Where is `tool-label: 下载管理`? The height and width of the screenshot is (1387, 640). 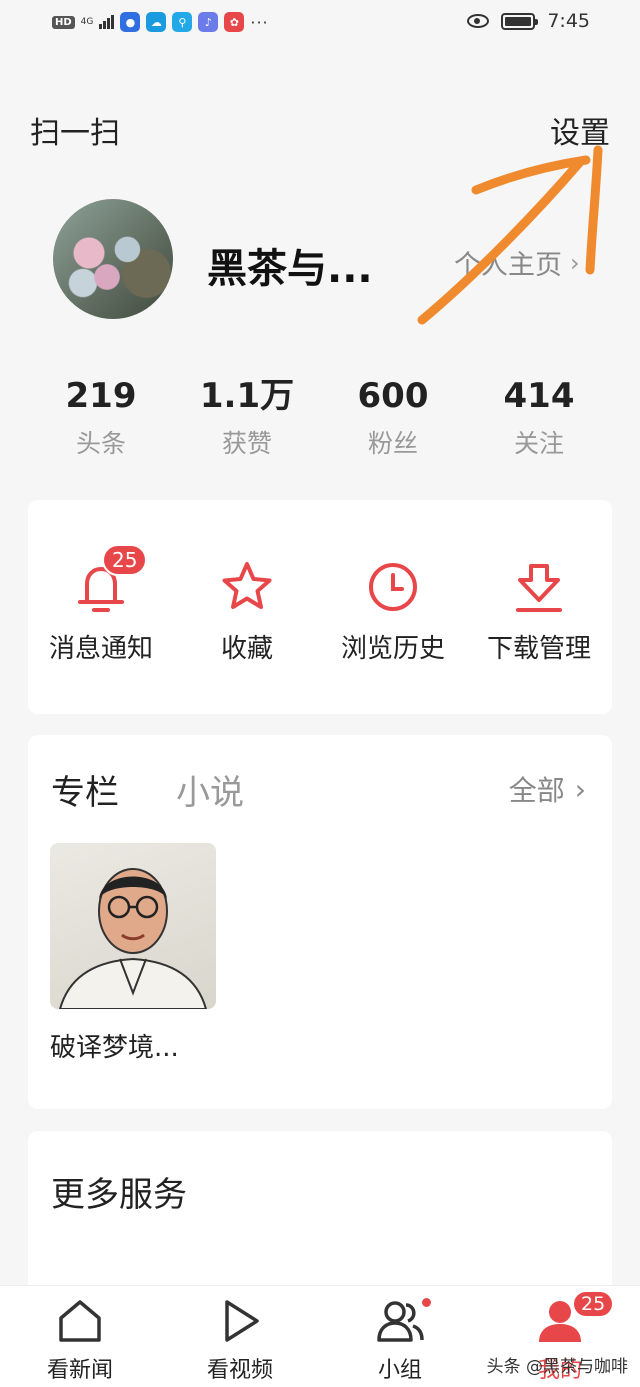
tool-label: 下载管理 is located at coordinates (538, 649).